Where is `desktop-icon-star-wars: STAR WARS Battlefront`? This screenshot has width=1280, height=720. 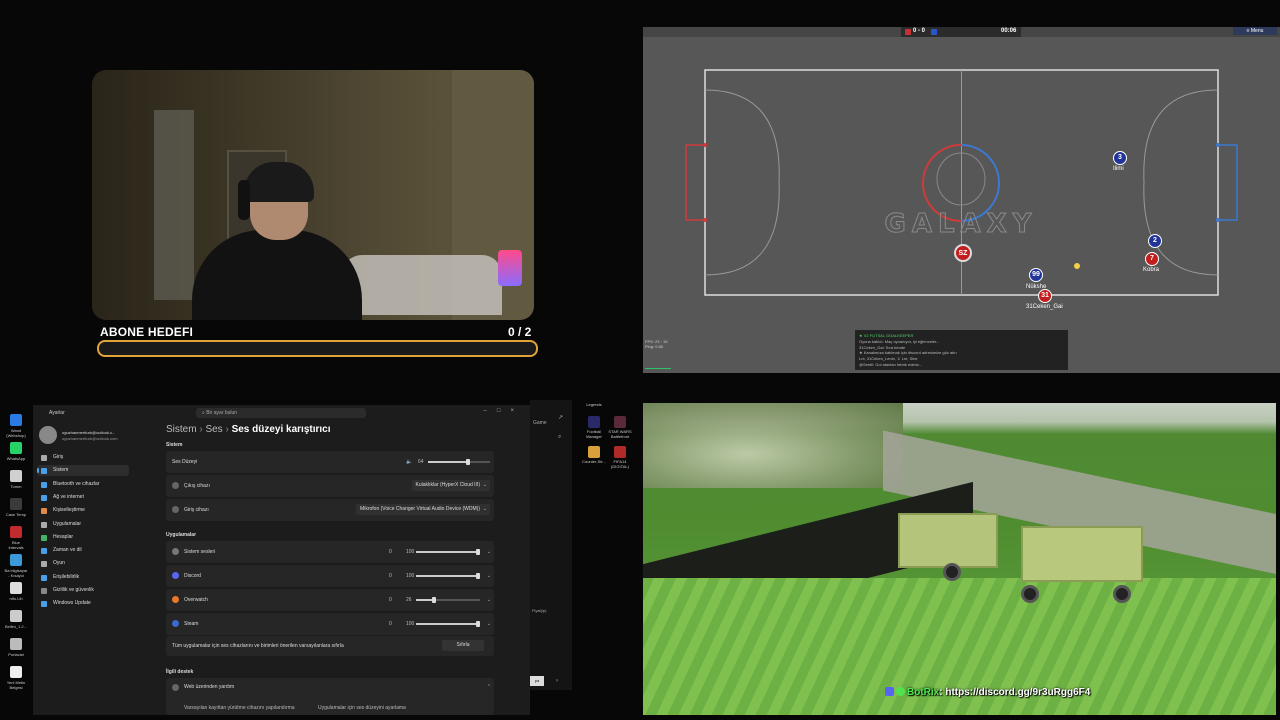
desktop-icon-star-wars: STAR WARS Battlefront is located at coordinates (620, 427).